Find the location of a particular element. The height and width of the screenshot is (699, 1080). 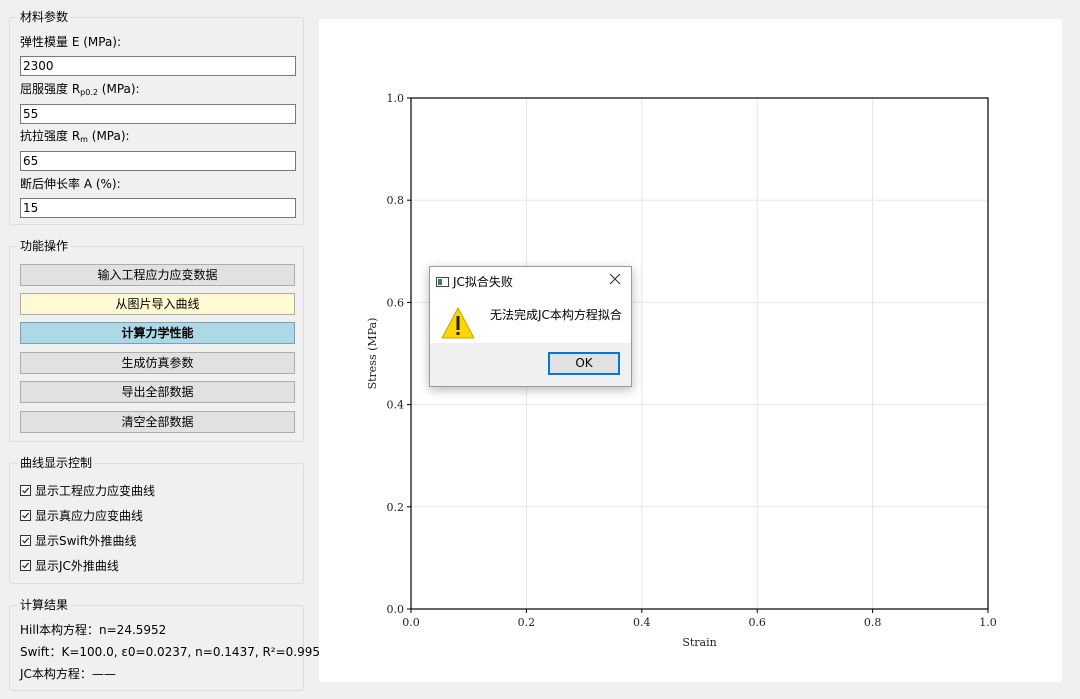

y-tick-label: 0.6 is located at coordinates (396, 302).